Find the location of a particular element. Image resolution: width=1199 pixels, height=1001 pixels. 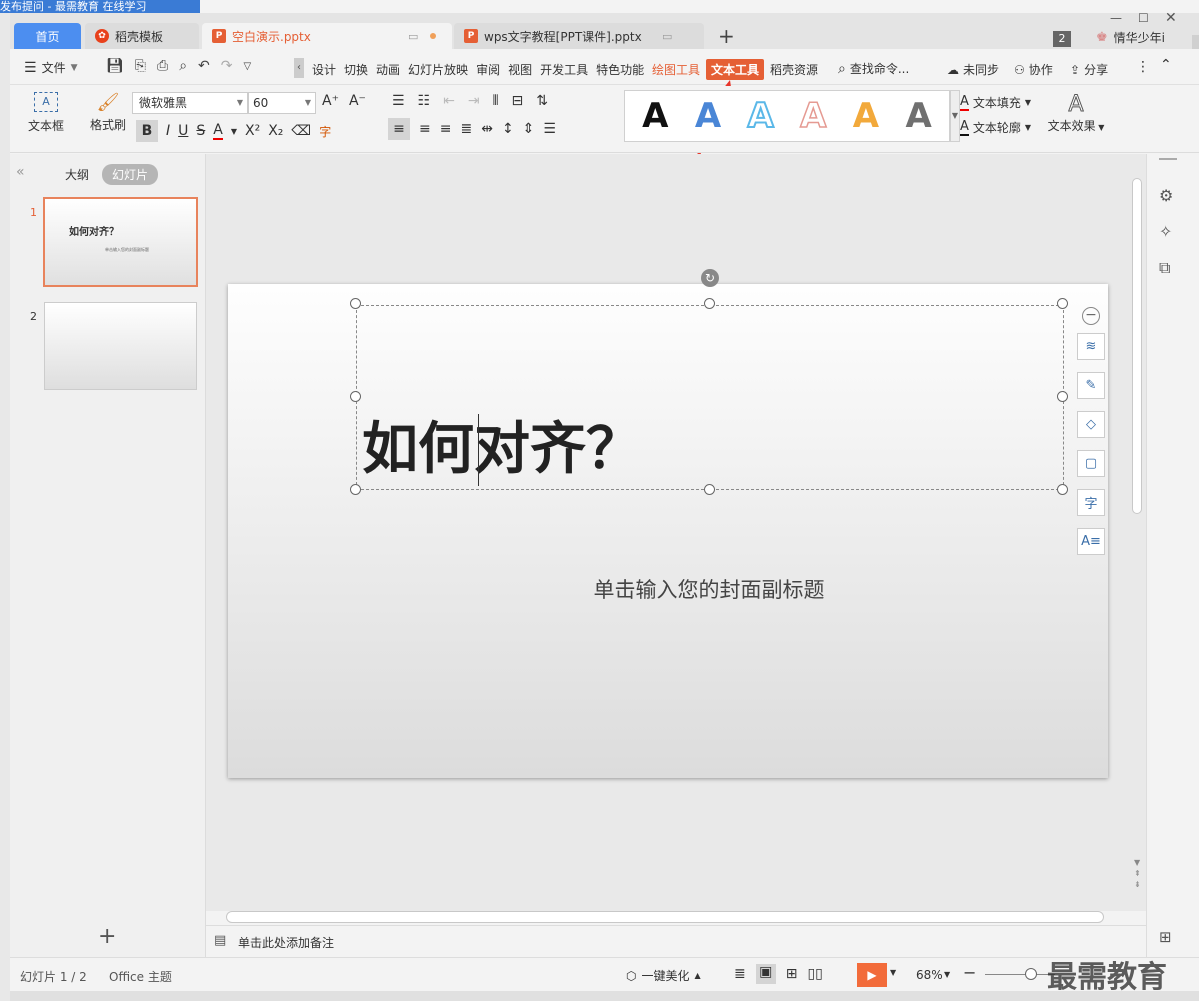

file-menu: ☰ 文件 ▼ is located at coordinates (51, 67).